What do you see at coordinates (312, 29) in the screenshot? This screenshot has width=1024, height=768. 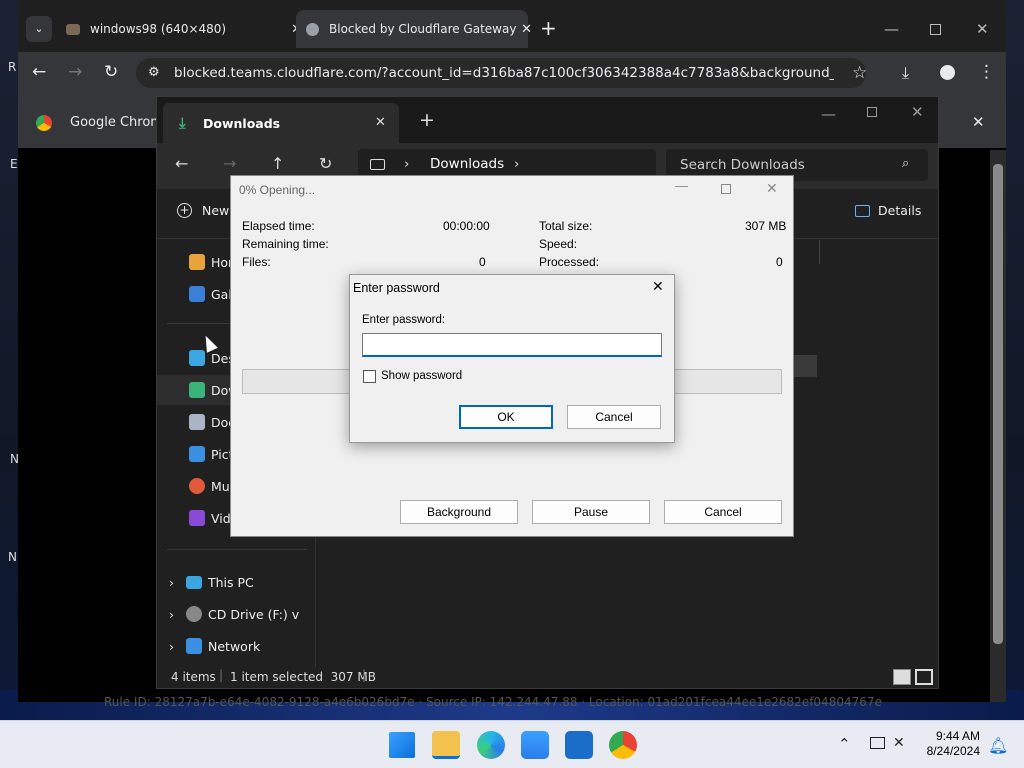 I see `globe-icon` at bounding box center [312, 29].